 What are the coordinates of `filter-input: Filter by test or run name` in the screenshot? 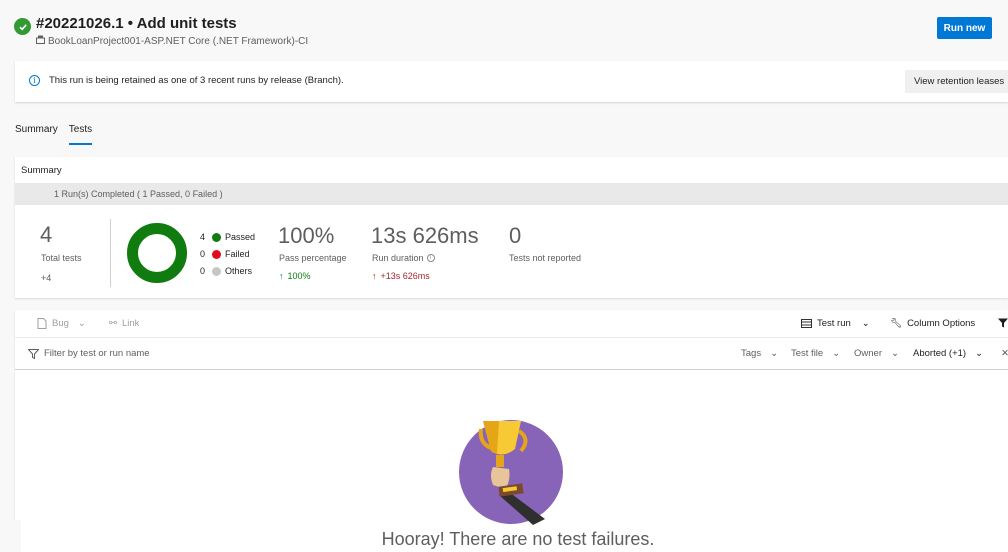 It's located at (89, 353).